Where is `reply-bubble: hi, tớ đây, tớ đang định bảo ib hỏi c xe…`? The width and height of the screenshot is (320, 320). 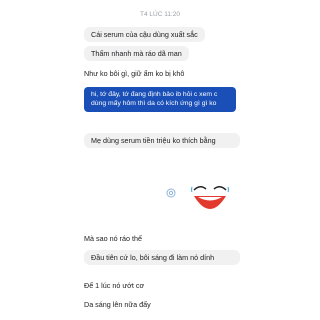
reply-bubble: hi, tớ đây, tớ đang định bảo ib hỏi c xe… is located at coordinates (160, 99).